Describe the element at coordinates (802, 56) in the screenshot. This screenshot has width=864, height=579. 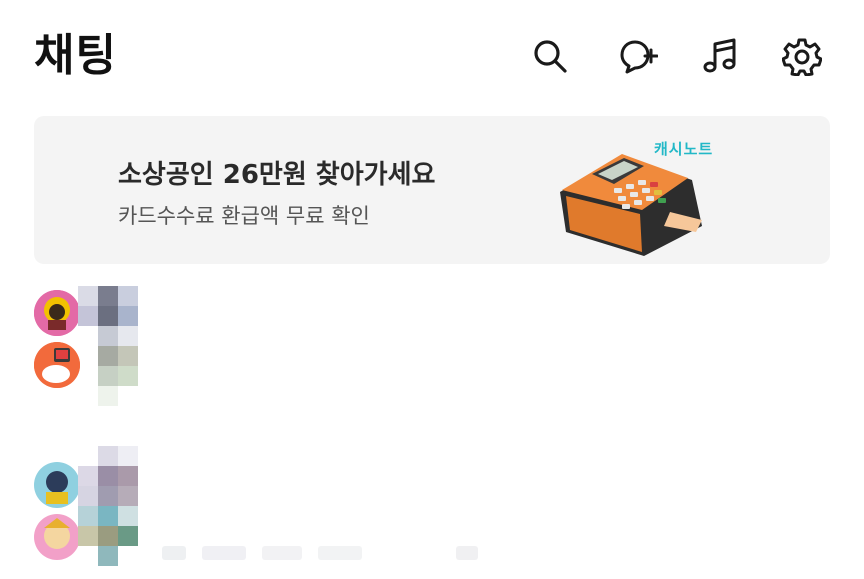
I see `settings-icon` at that location.